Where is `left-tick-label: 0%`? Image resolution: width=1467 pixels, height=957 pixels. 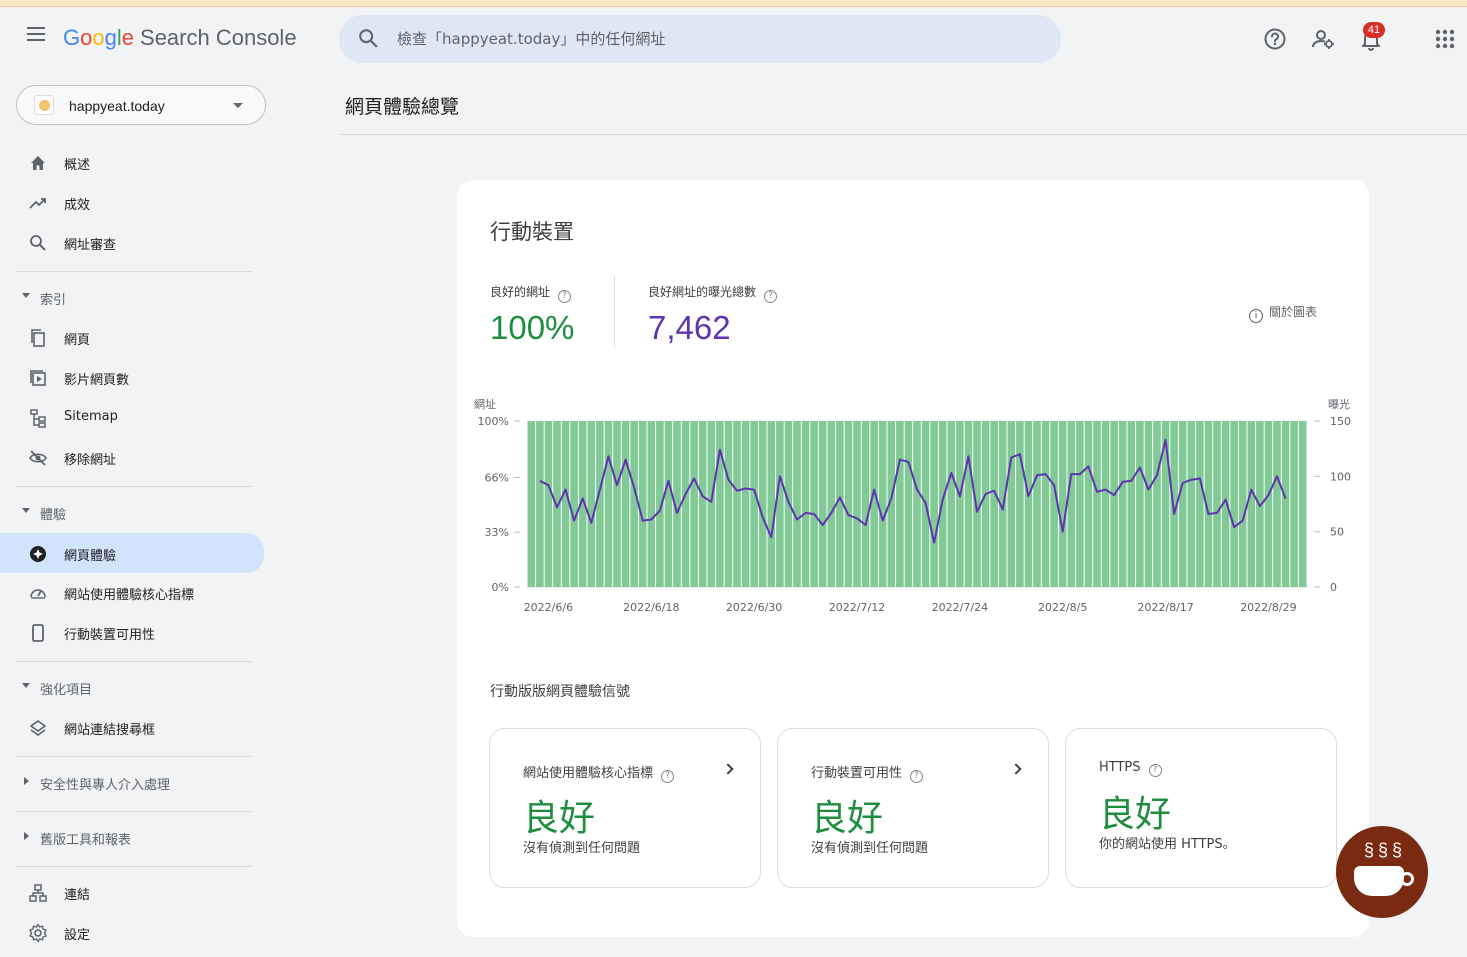 left-tick-label: 0% is located at coordinates (500, 587).